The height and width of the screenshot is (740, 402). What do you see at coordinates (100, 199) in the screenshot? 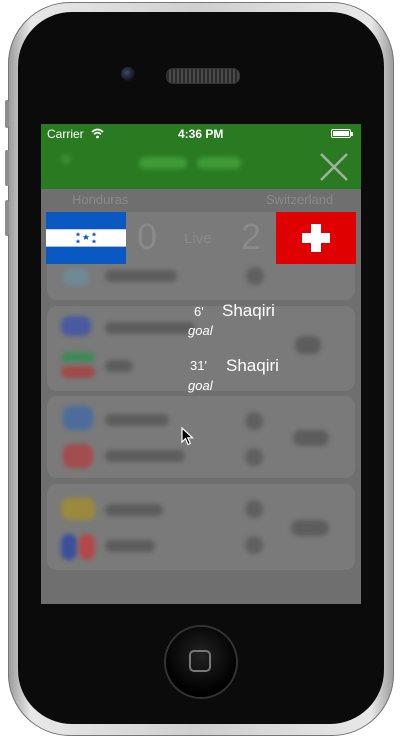
I see `home-team-label: Honduras` at bounding box center [100, 199].